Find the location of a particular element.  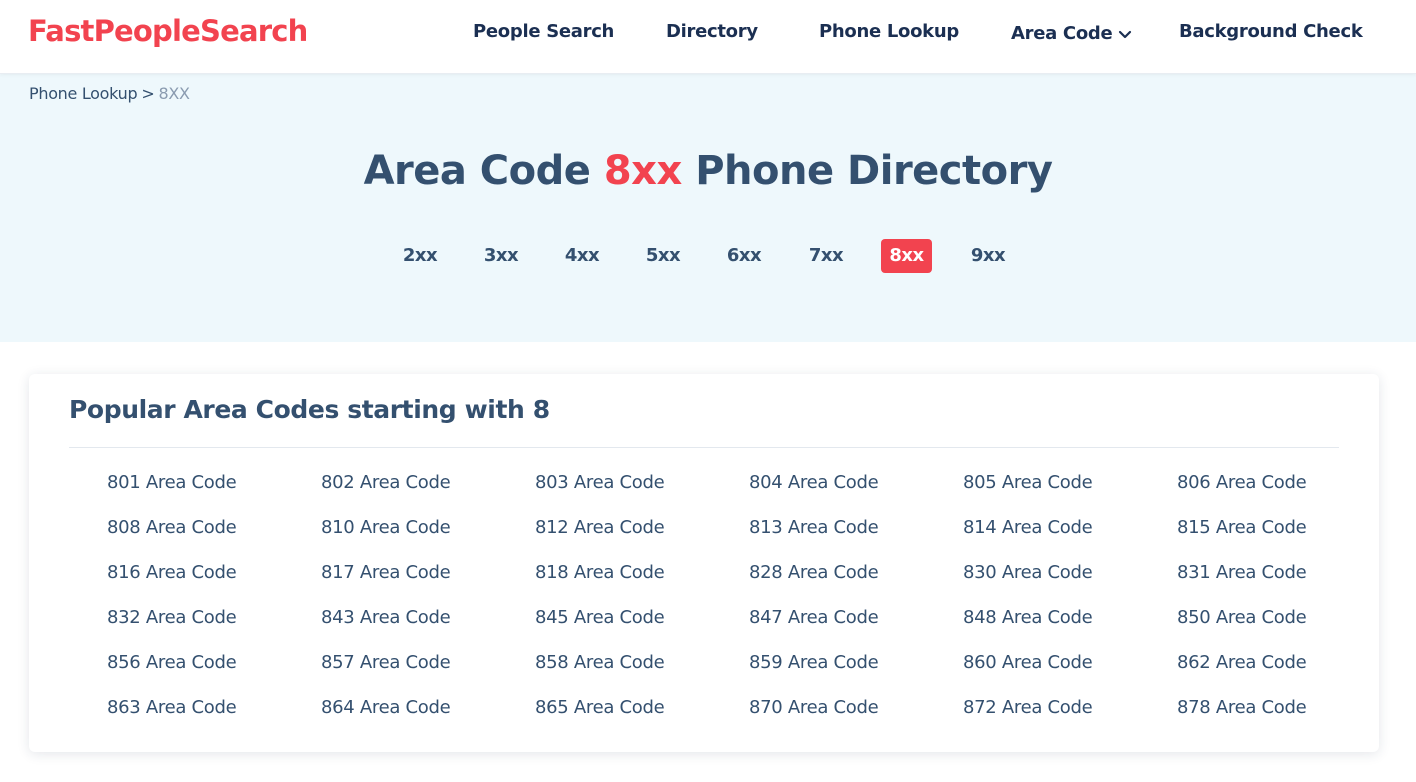

area-code-link: 850 Area Code is located at coordinates (1284, 625).